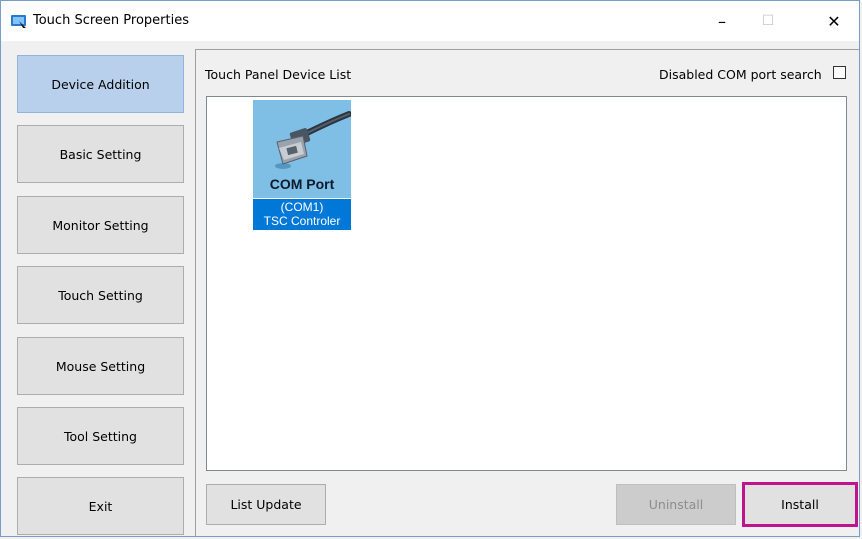  I want to click on list-update-button: List Update, so click(266, 504).